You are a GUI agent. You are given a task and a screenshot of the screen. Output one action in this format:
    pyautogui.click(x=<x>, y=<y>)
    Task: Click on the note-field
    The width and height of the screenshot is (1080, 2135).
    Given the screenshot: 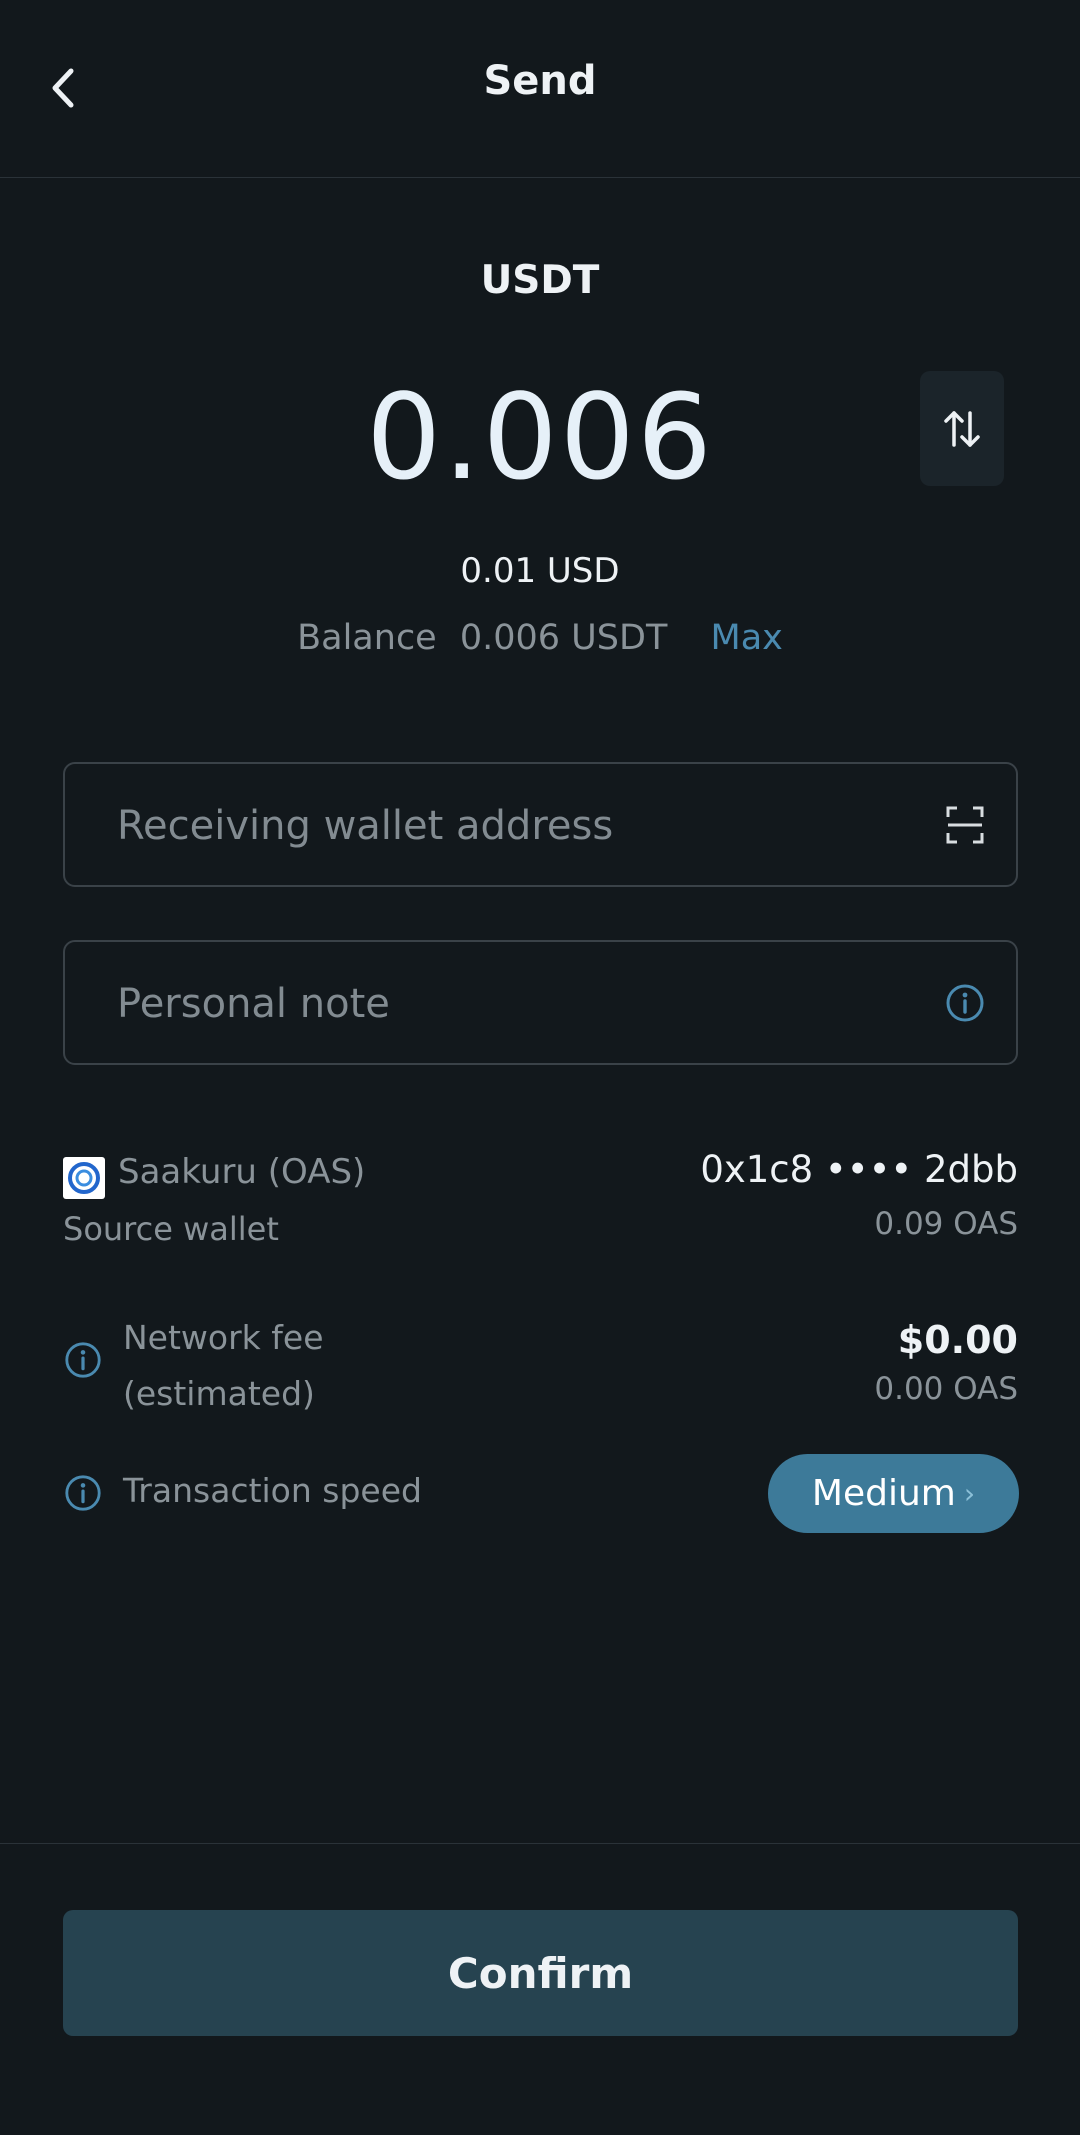 What is the action you would take?
    pyautogui.click(x=540, y=1002)
    